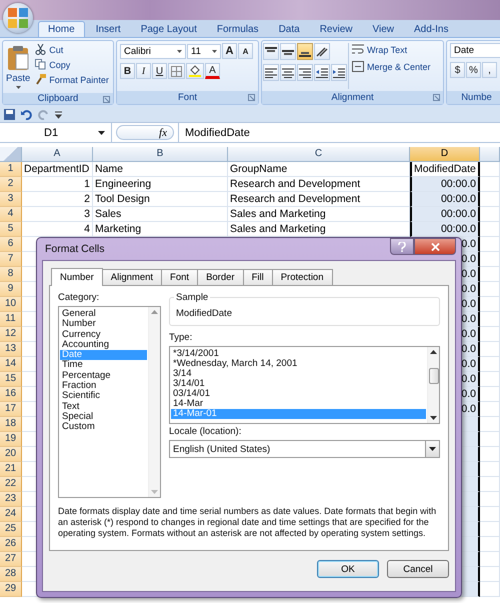 The width and height of the screenshot is (500, 603). I want to click on row-header: 26, so click(11, 544).